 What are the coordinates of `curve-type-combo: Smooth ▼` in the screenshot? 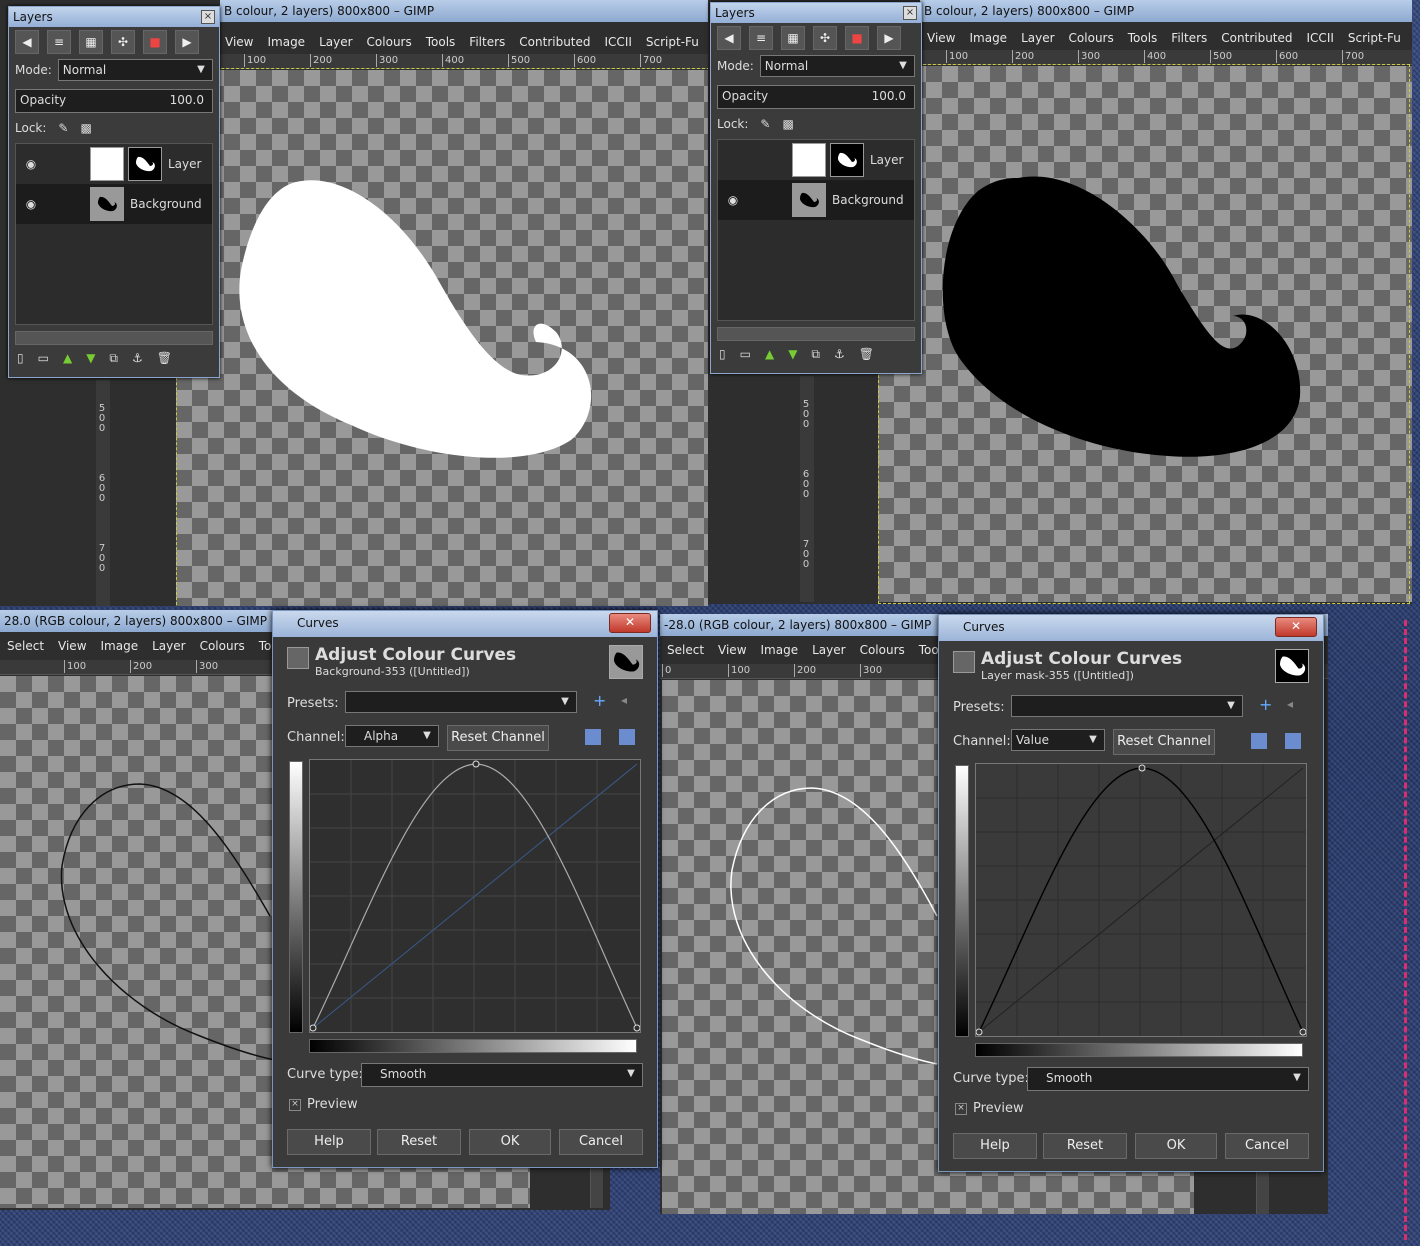 It's located at (1168, 1079).